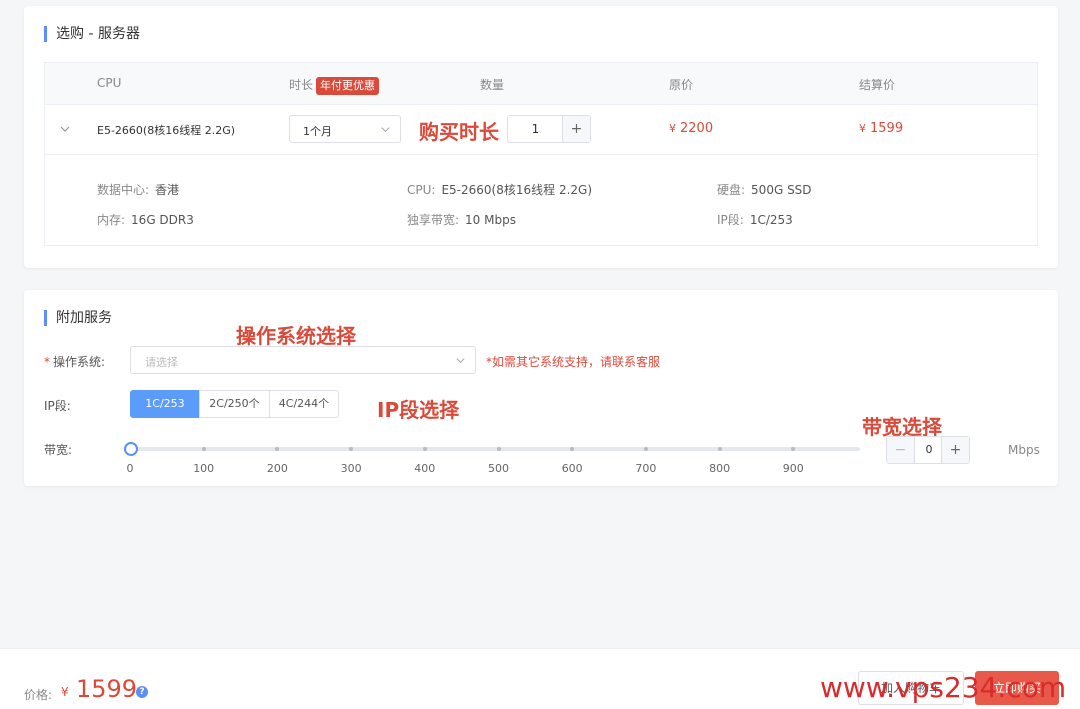 This screenshot has width=1080, height=709. I want to click on original-price-value: 2200, so click(697, 128).